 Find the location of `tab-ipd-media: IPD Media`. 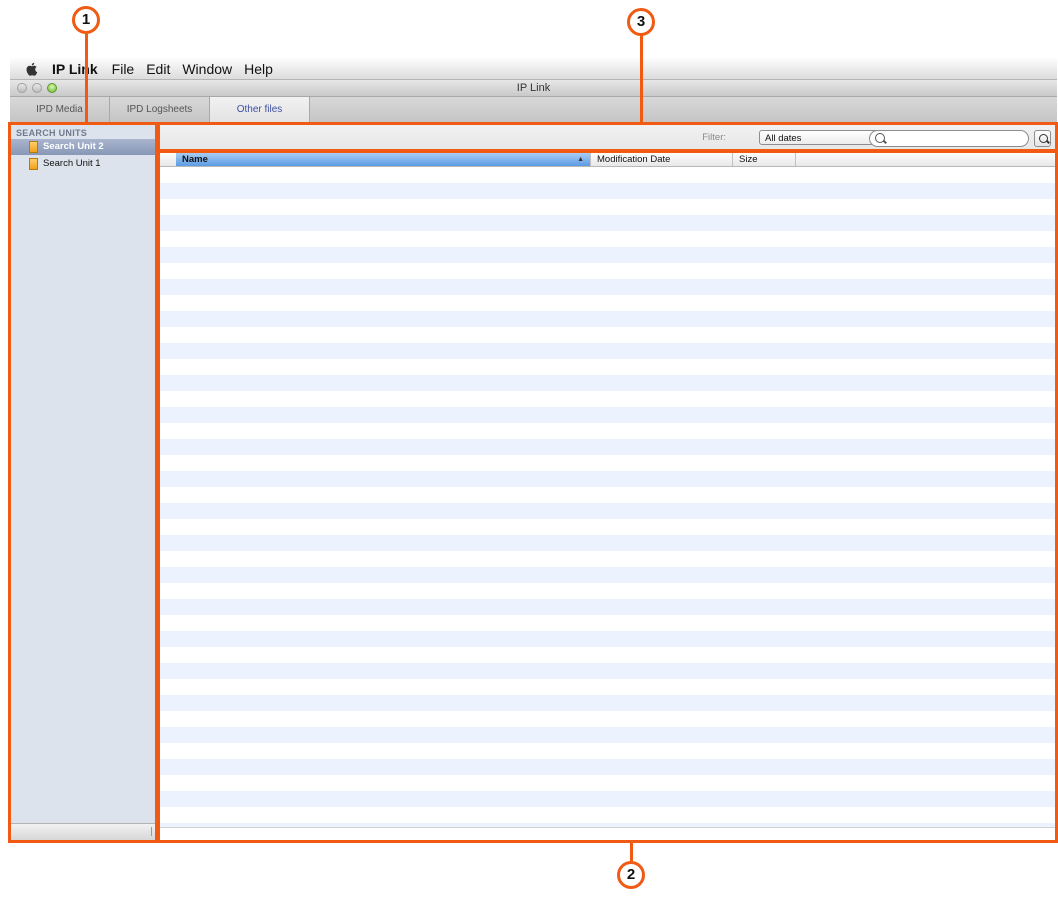

tab-ipd-media: IPD Media is located at coordinates (60, 110).